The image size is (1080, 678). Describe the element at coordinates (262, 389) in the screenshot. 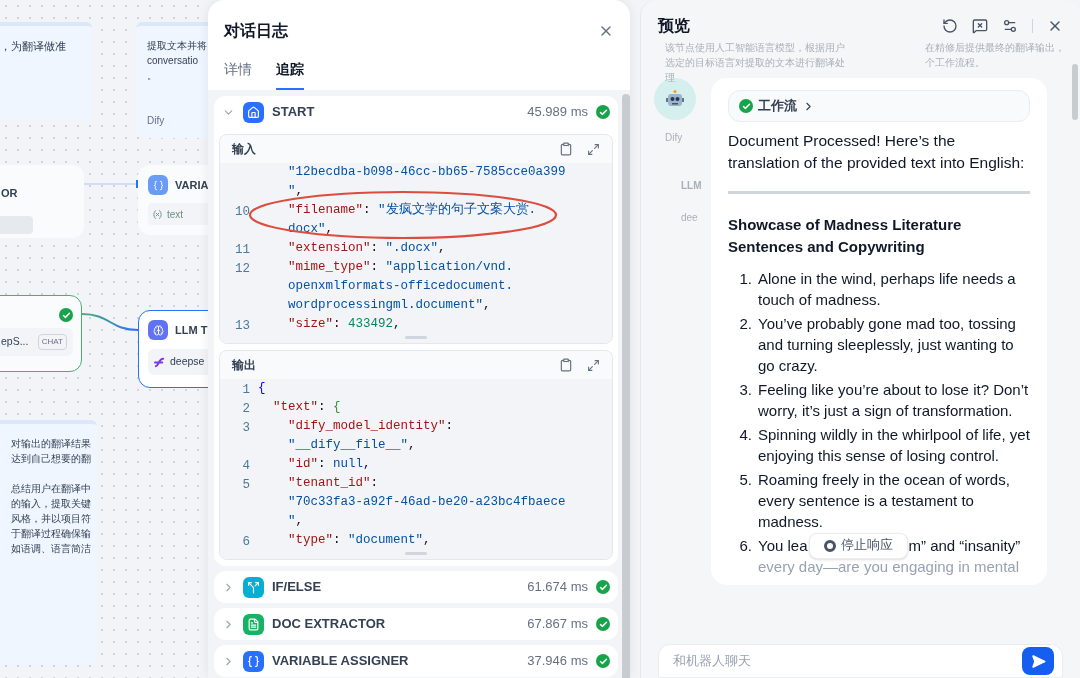

I see `code-line: {` at that location.